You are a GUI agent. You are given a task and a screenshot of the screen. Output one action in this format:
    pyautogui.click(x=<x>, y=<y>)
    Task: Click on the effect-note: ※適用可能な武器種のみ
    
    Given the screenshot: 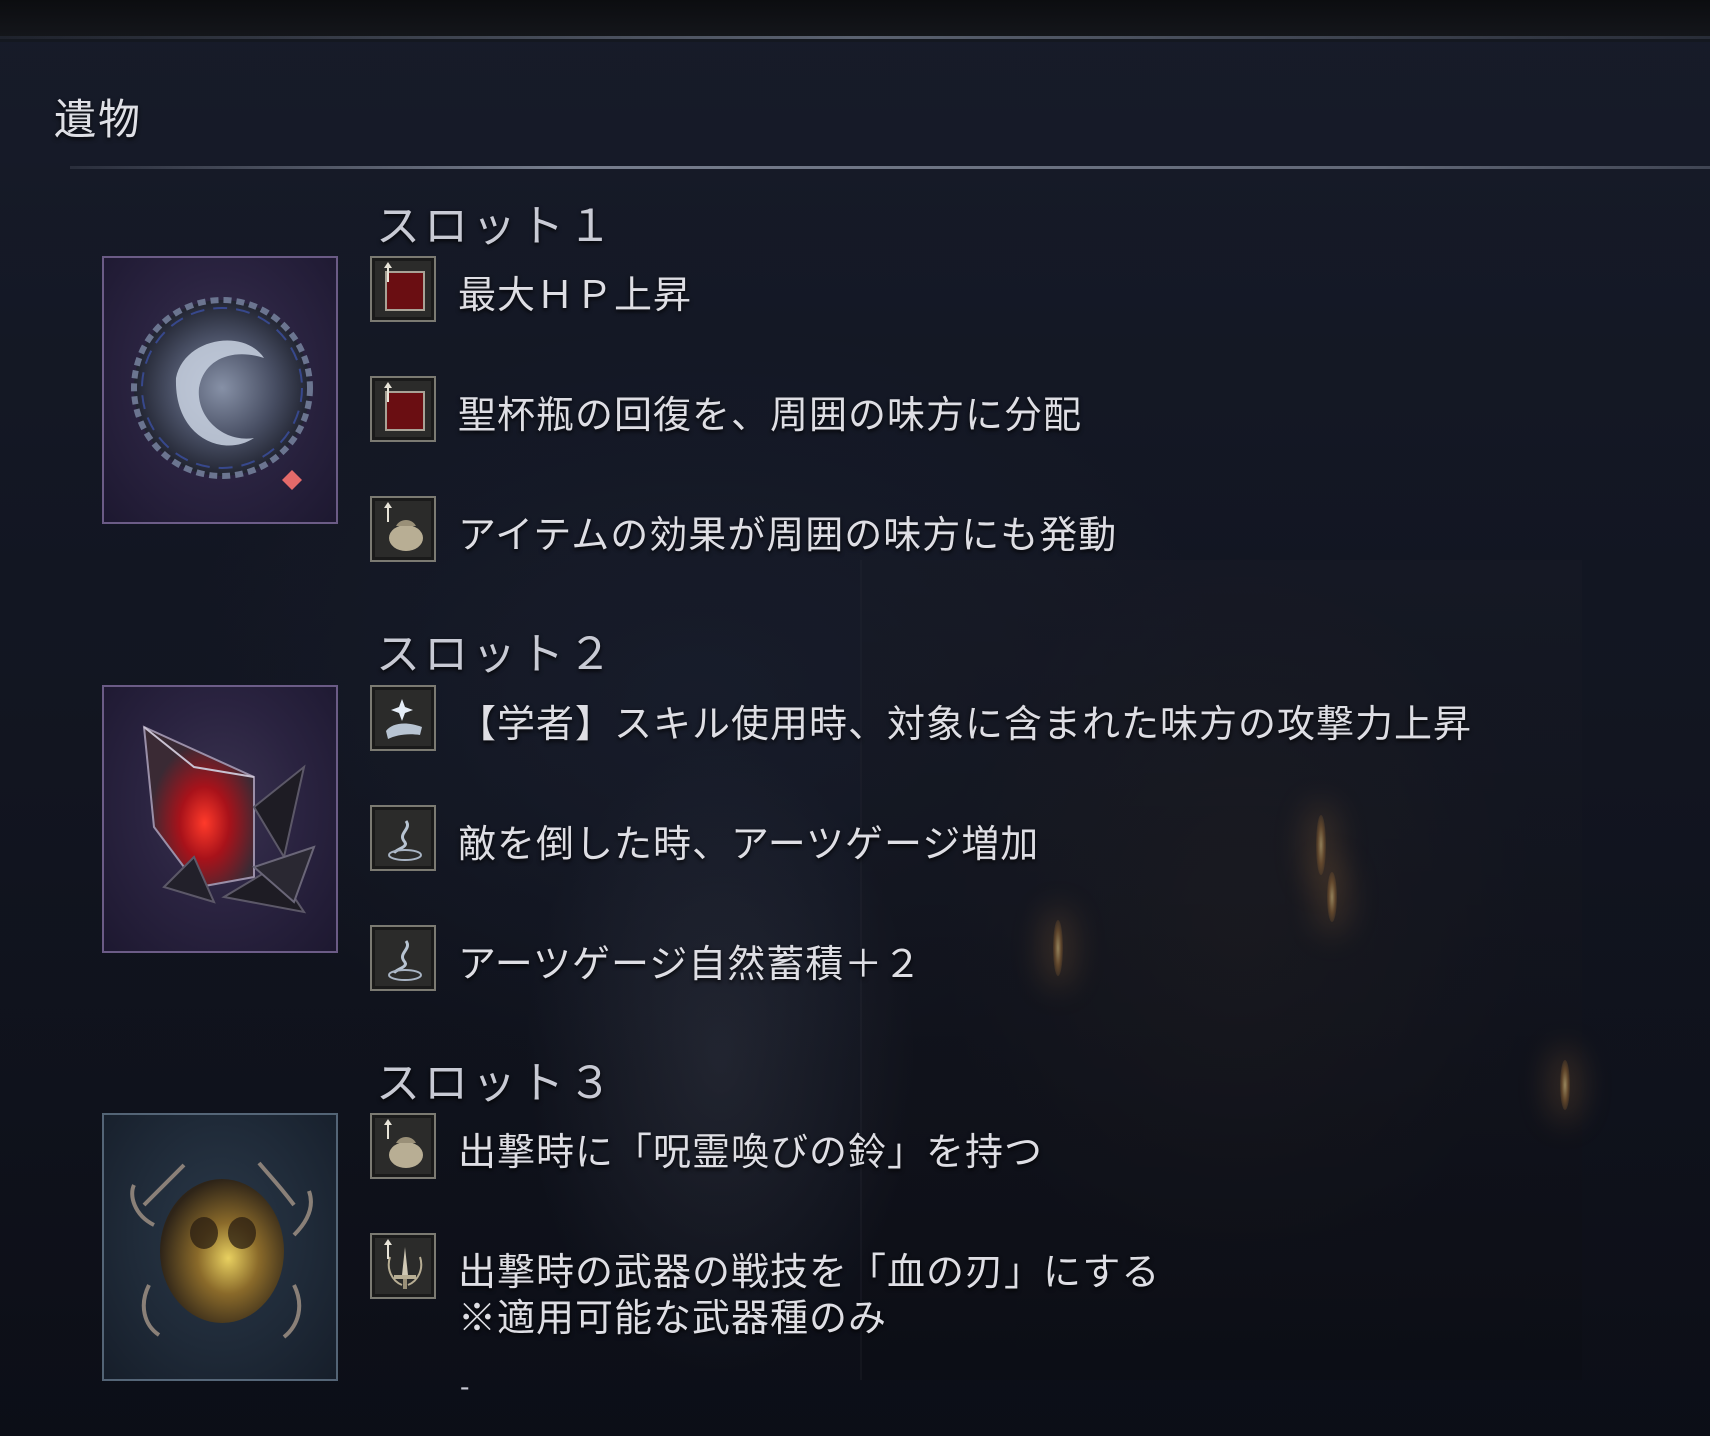 What is the action you would take?
    pyautogui.click(x=673, y=1318)
    